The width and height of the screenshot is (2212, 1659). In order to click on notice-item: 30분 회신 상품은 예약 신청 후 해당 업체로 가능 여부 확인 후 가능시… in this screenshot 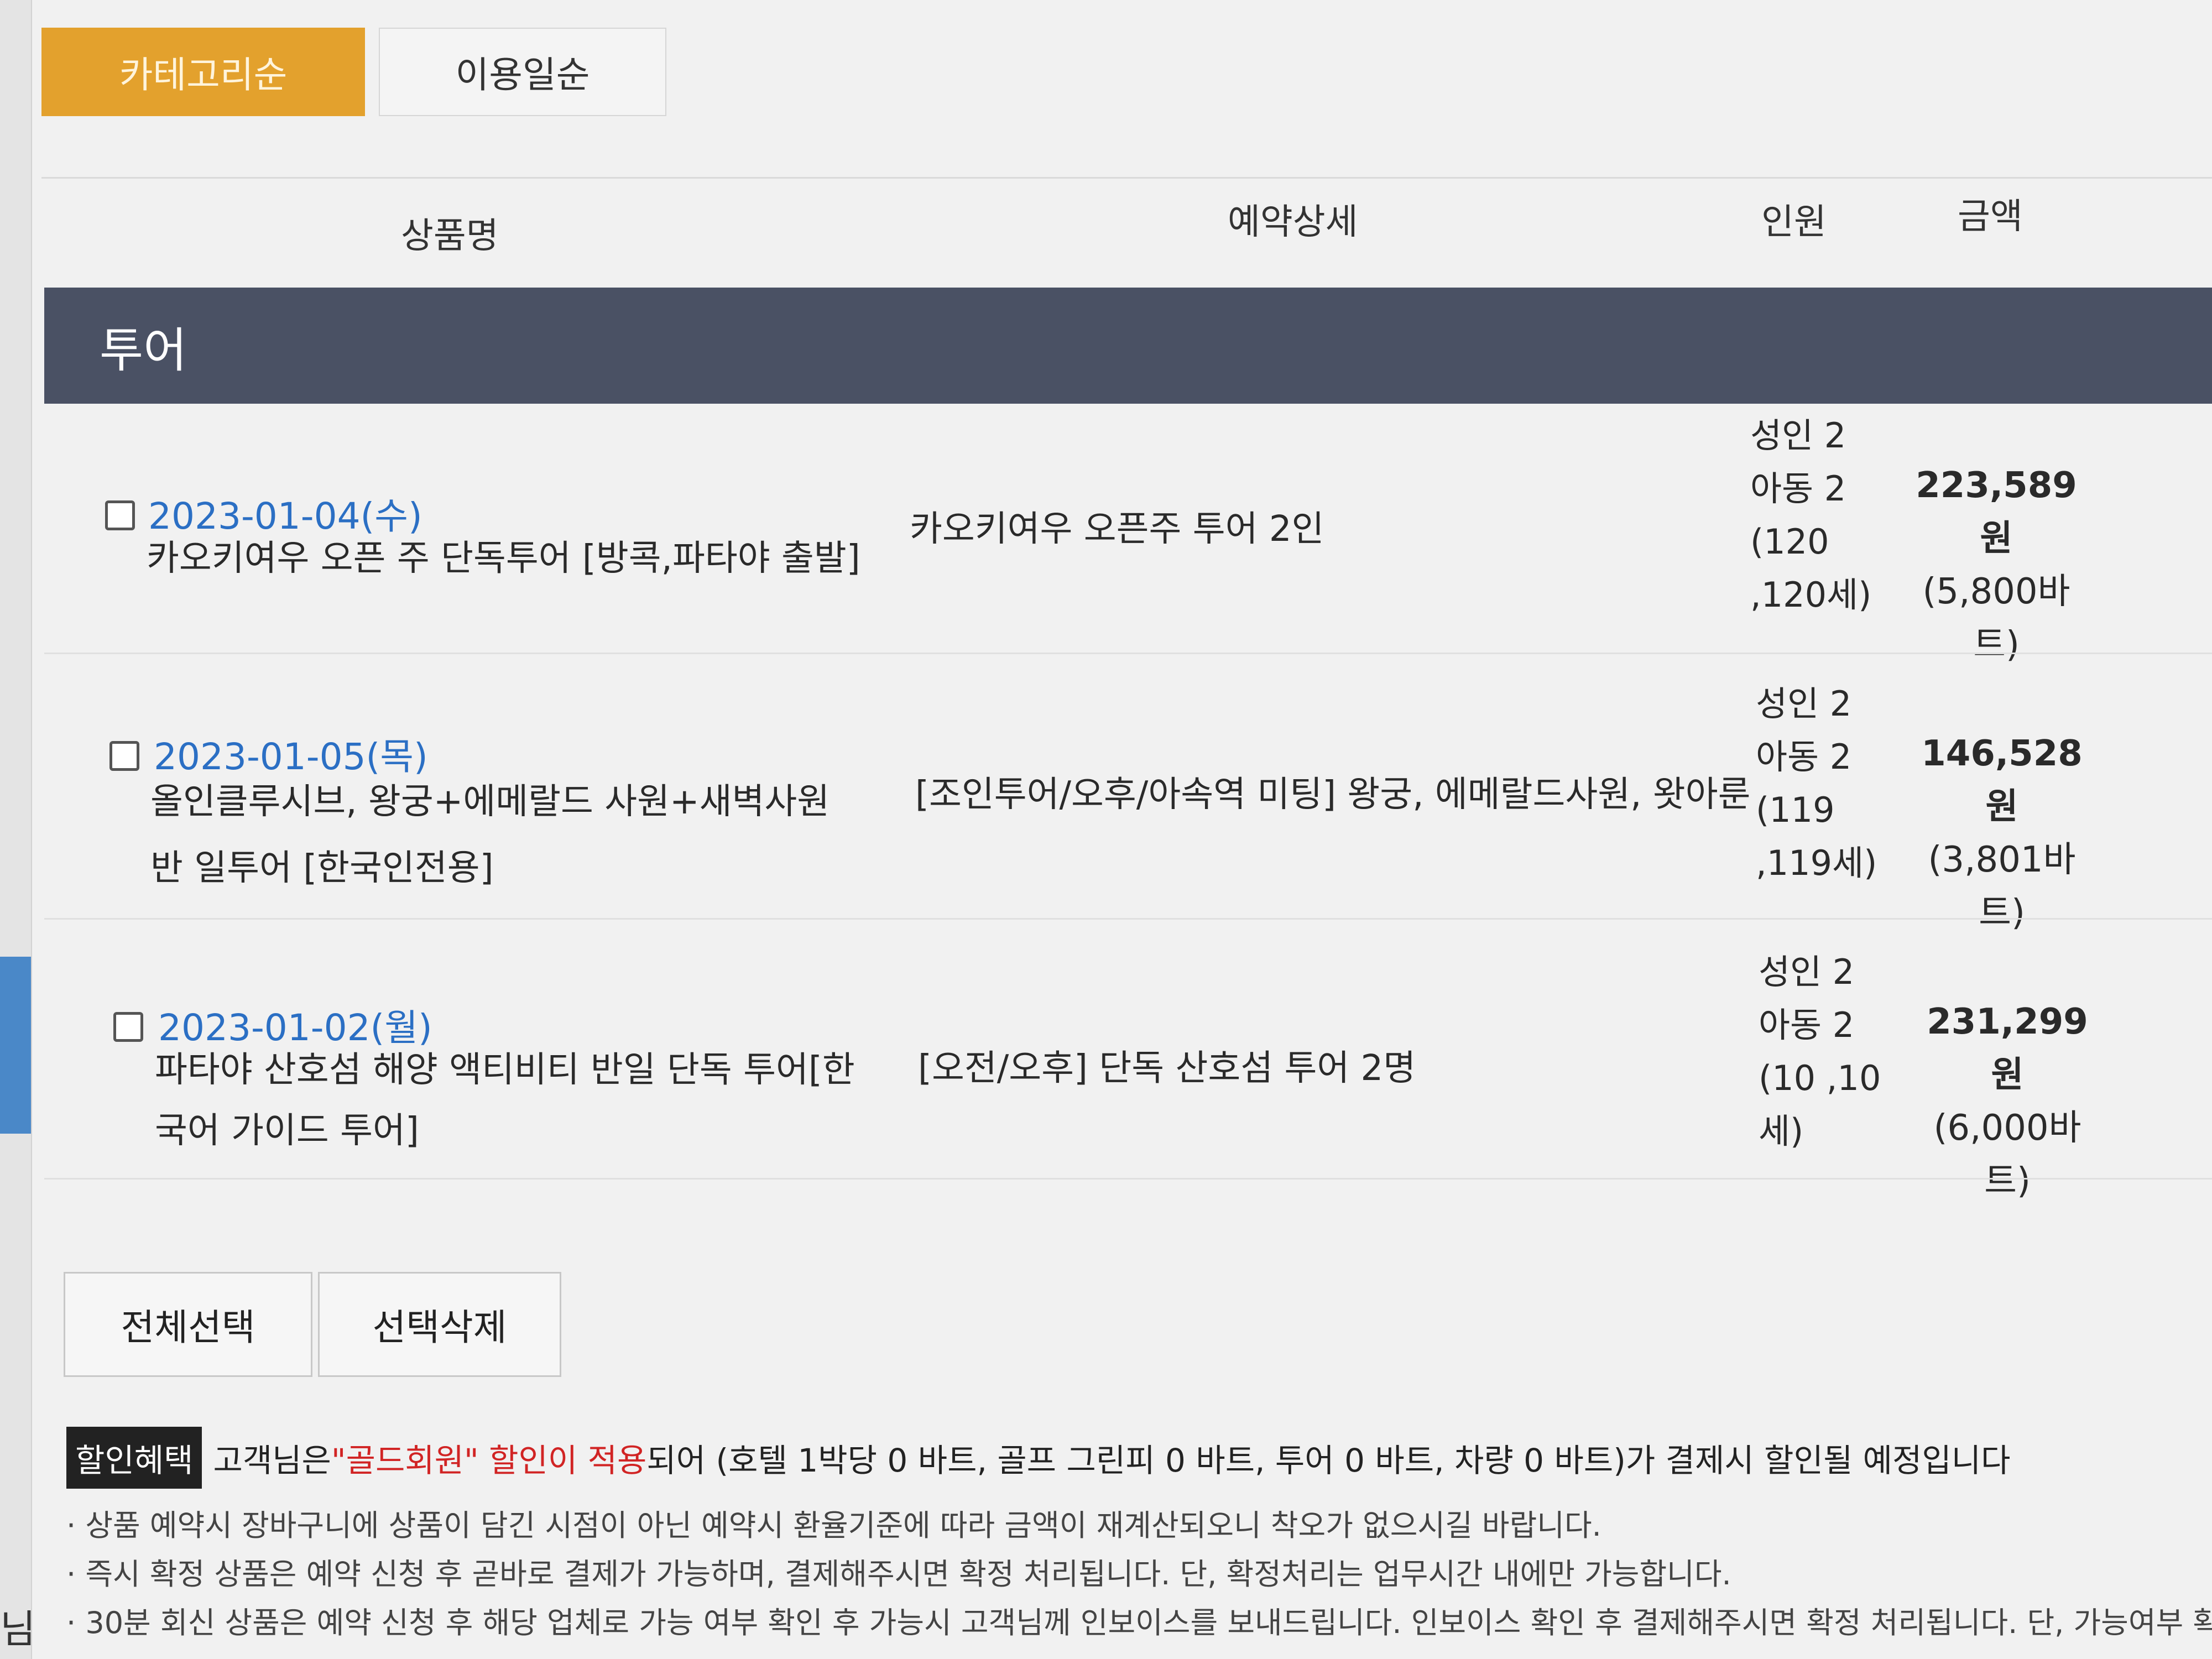, I will do `click(1139, 1623)`.